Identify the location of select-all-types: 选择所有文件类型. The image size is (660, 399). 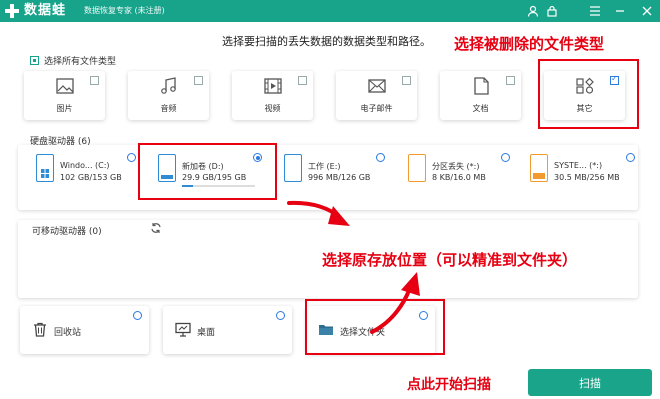
(73, 60).